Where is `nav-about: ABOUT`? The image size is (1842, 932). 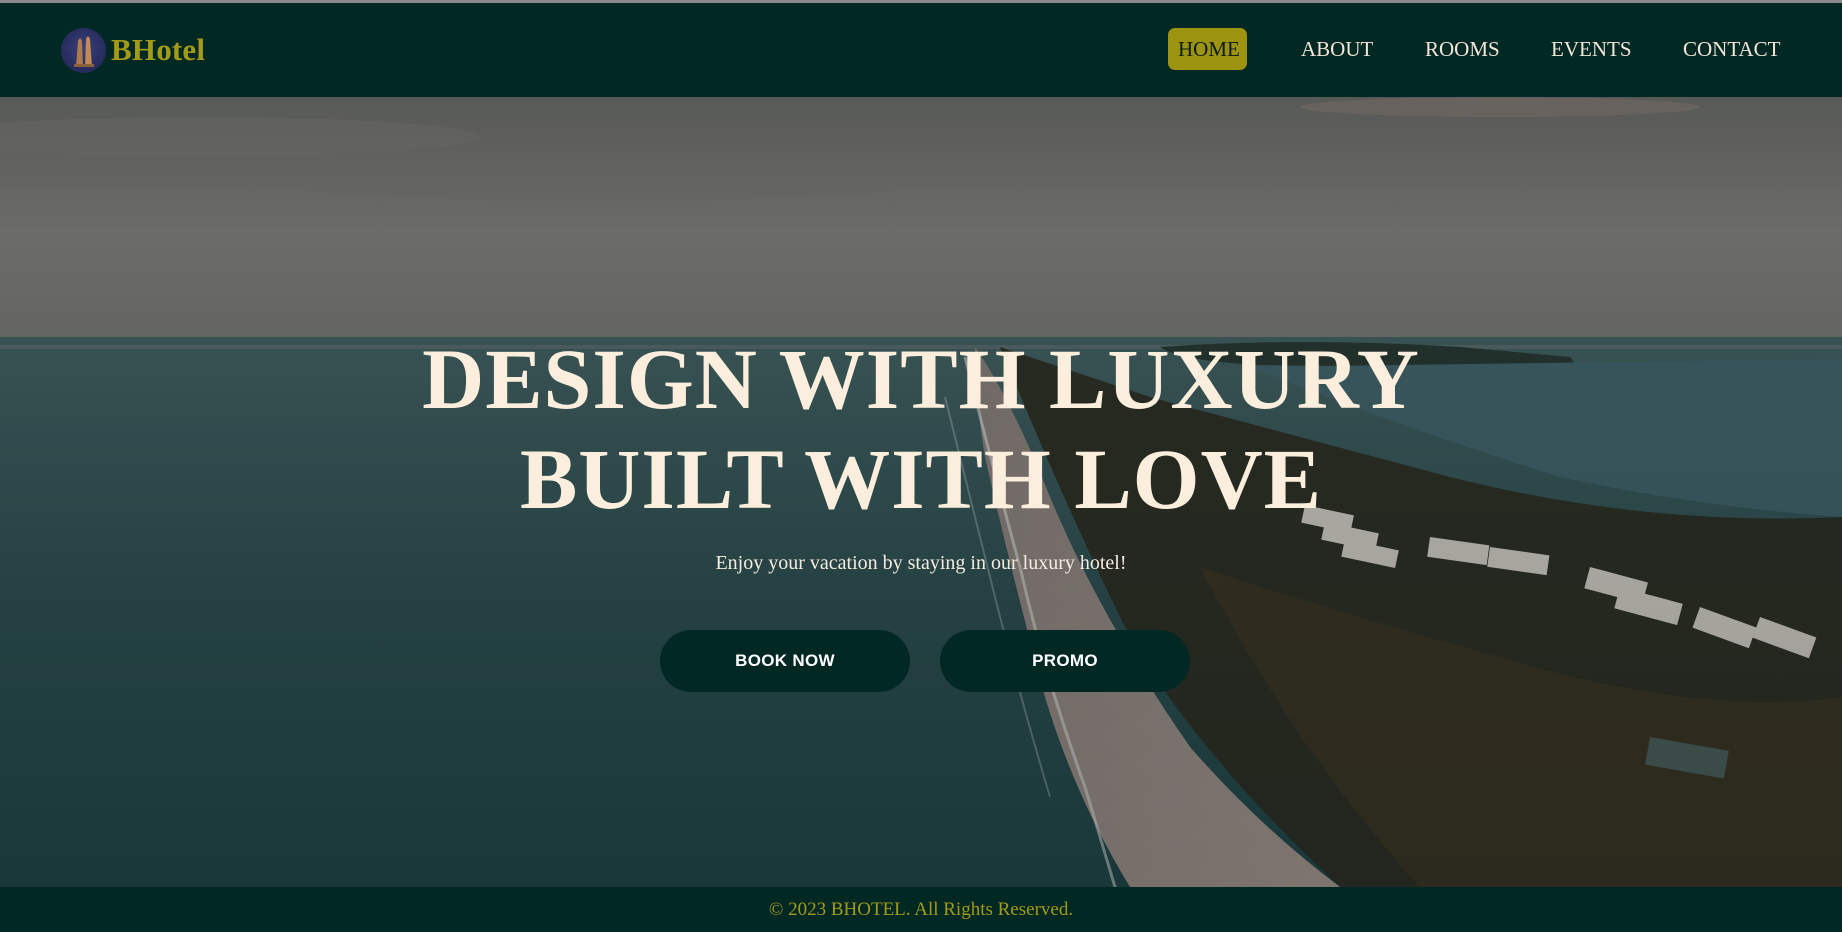
nav-about: ABOUT is located at coordinates (1337, 49).